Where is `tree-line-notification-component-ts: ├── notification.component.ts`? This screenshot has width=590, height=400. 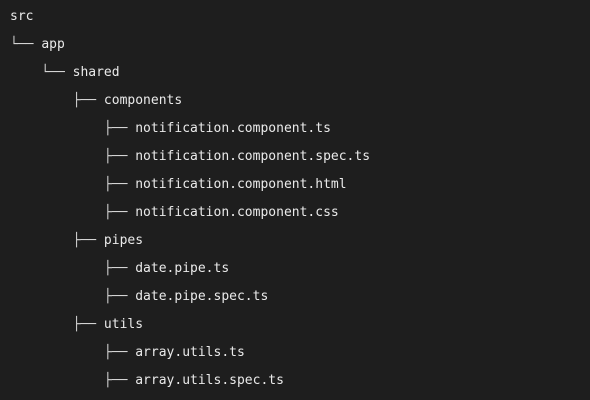
tree-line-notification-component-ts: ├── notification.component.ts is located at coordinates (300, 133).